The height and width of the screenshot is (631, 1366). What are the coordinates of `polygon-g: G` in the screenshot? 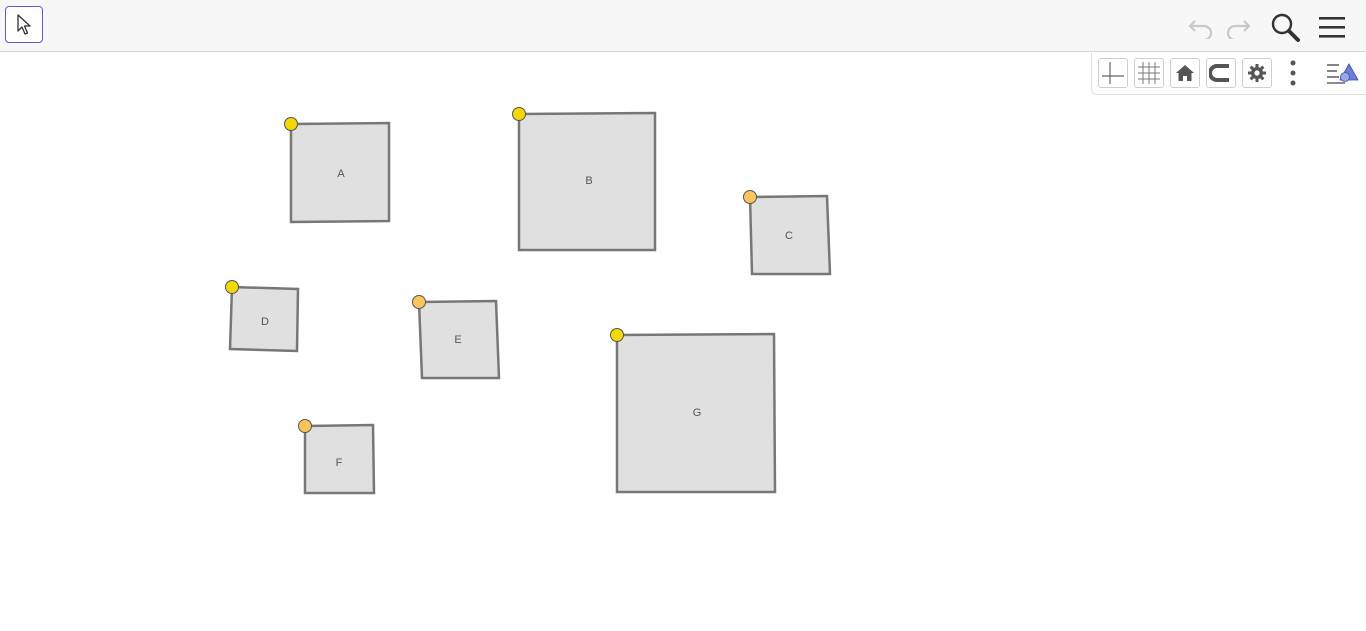 It's located at (693, 411).